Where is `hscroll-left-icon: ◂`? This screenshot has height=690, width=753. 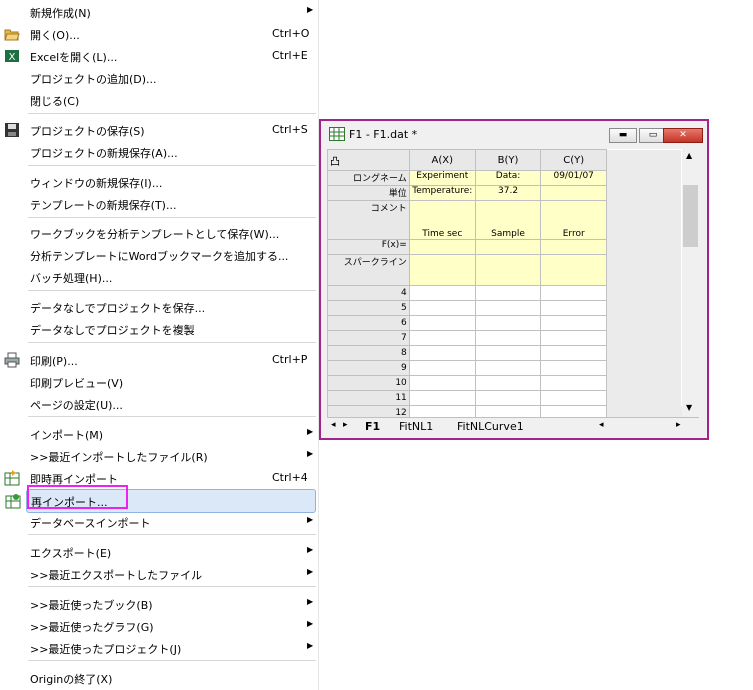
hscroll-left-icon: ◂ is located at coordinates (601, 425).